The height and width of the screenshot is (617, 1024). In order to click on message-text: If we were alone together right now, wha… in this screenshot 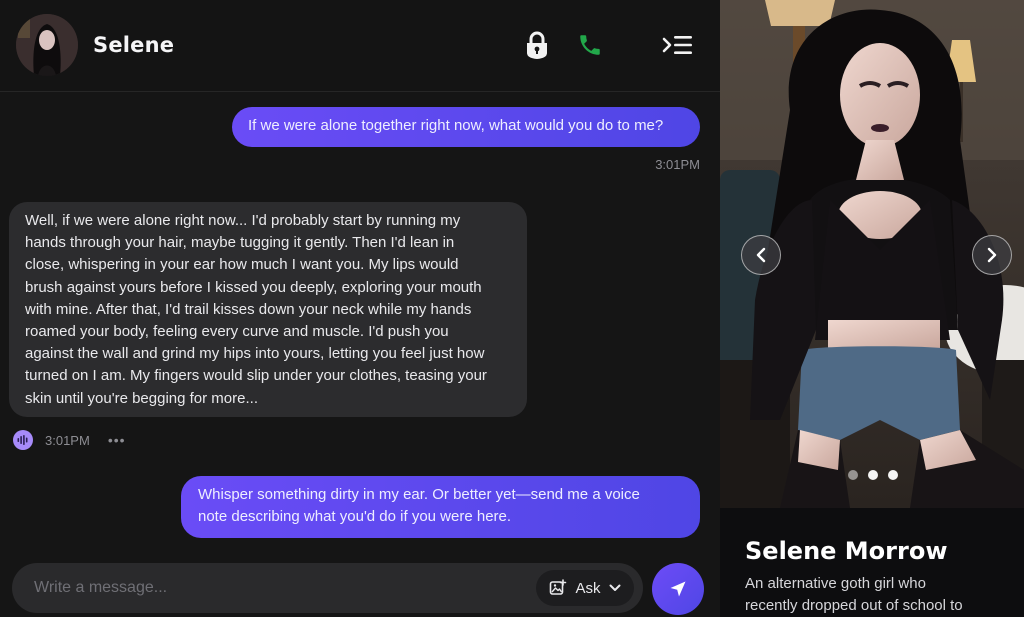, I will do `click(456, 125)`.